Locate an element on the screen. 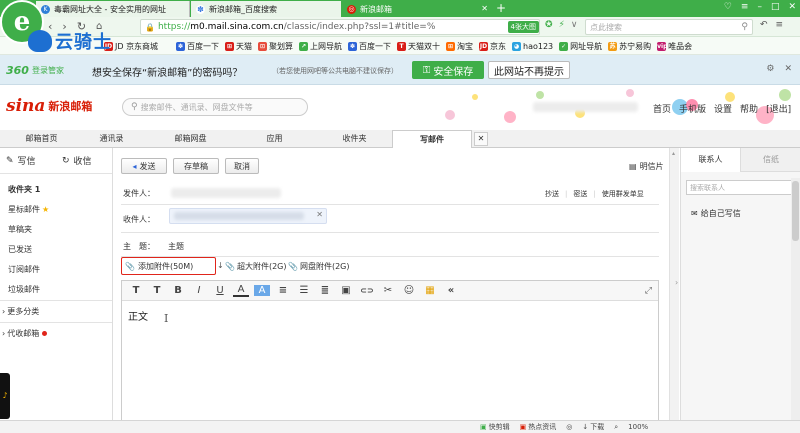  cancel-button: 取消 is located at coordinates (242, 166).